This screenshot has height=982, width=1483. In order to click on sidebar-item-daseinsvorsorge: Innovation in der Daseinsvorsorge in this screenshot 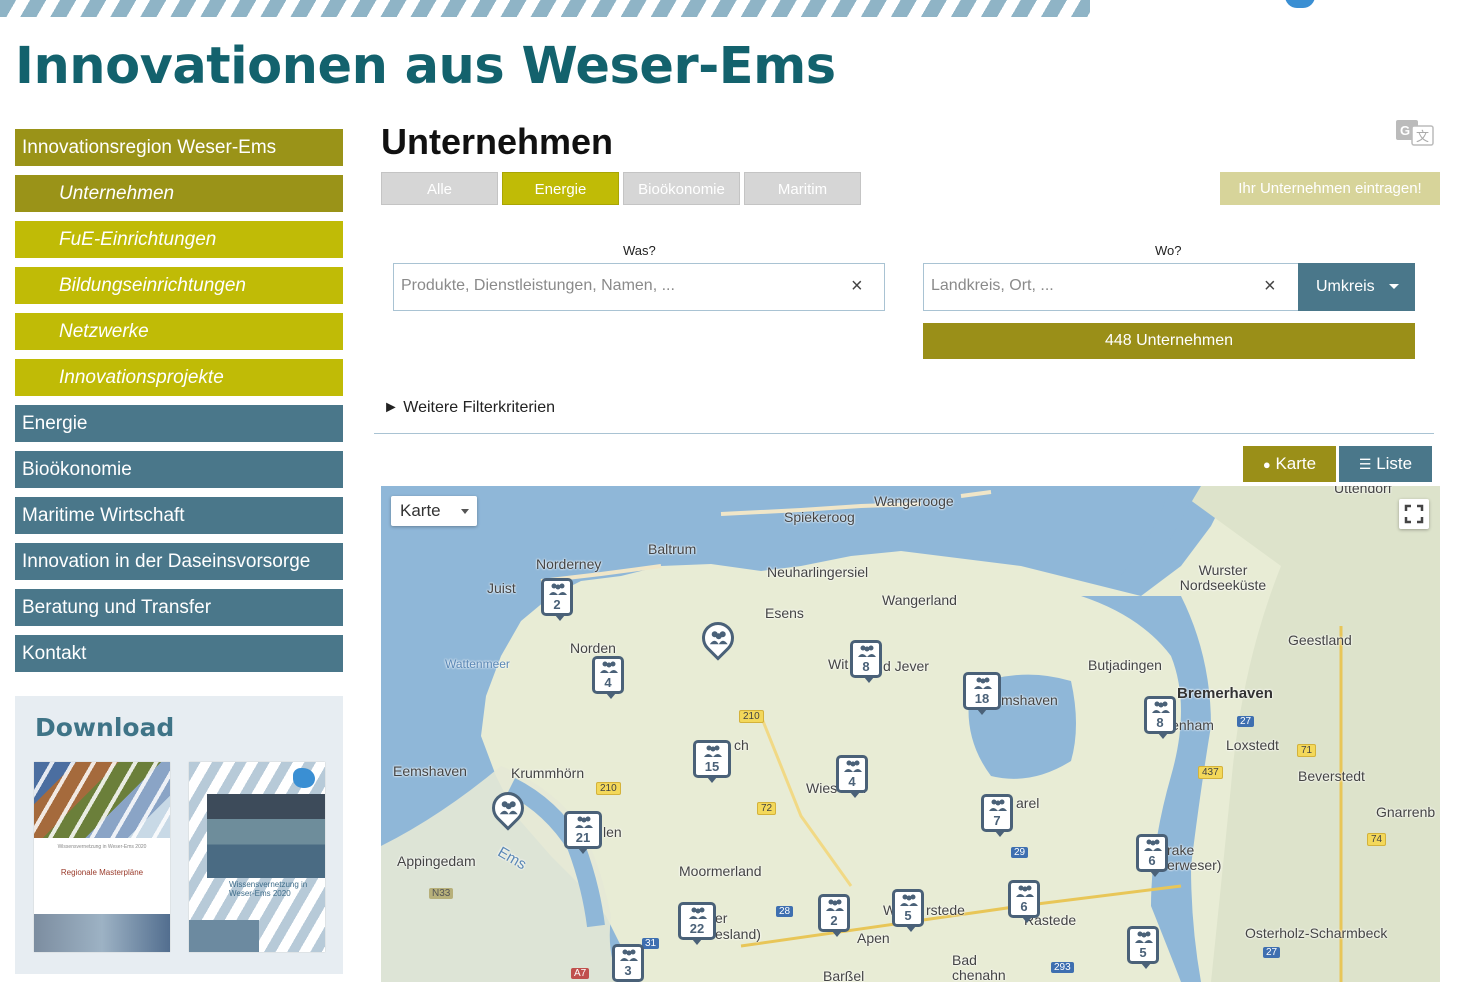, I will do `click(179, 561)`.